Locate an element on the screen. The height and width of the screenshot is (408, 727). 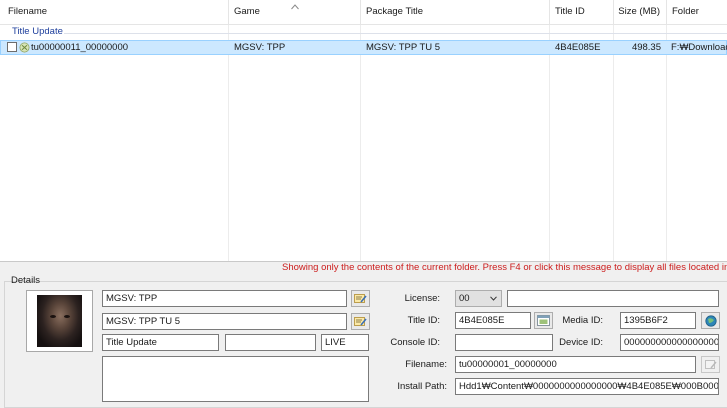
column-header-filename: Filename is located at coordinates (115, 12).